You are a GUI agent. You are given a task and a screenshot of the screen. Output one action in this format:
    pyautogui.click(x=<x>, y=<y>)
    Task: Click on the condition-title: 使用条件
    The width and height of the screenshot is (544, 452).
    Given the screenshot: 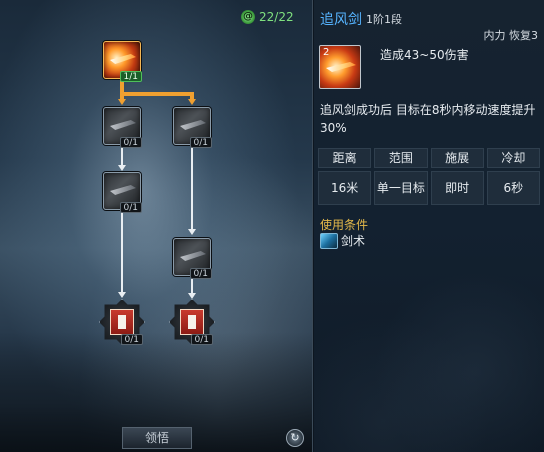 What is the action you would take?
    pyautogui.click(x=344, y=225)
    